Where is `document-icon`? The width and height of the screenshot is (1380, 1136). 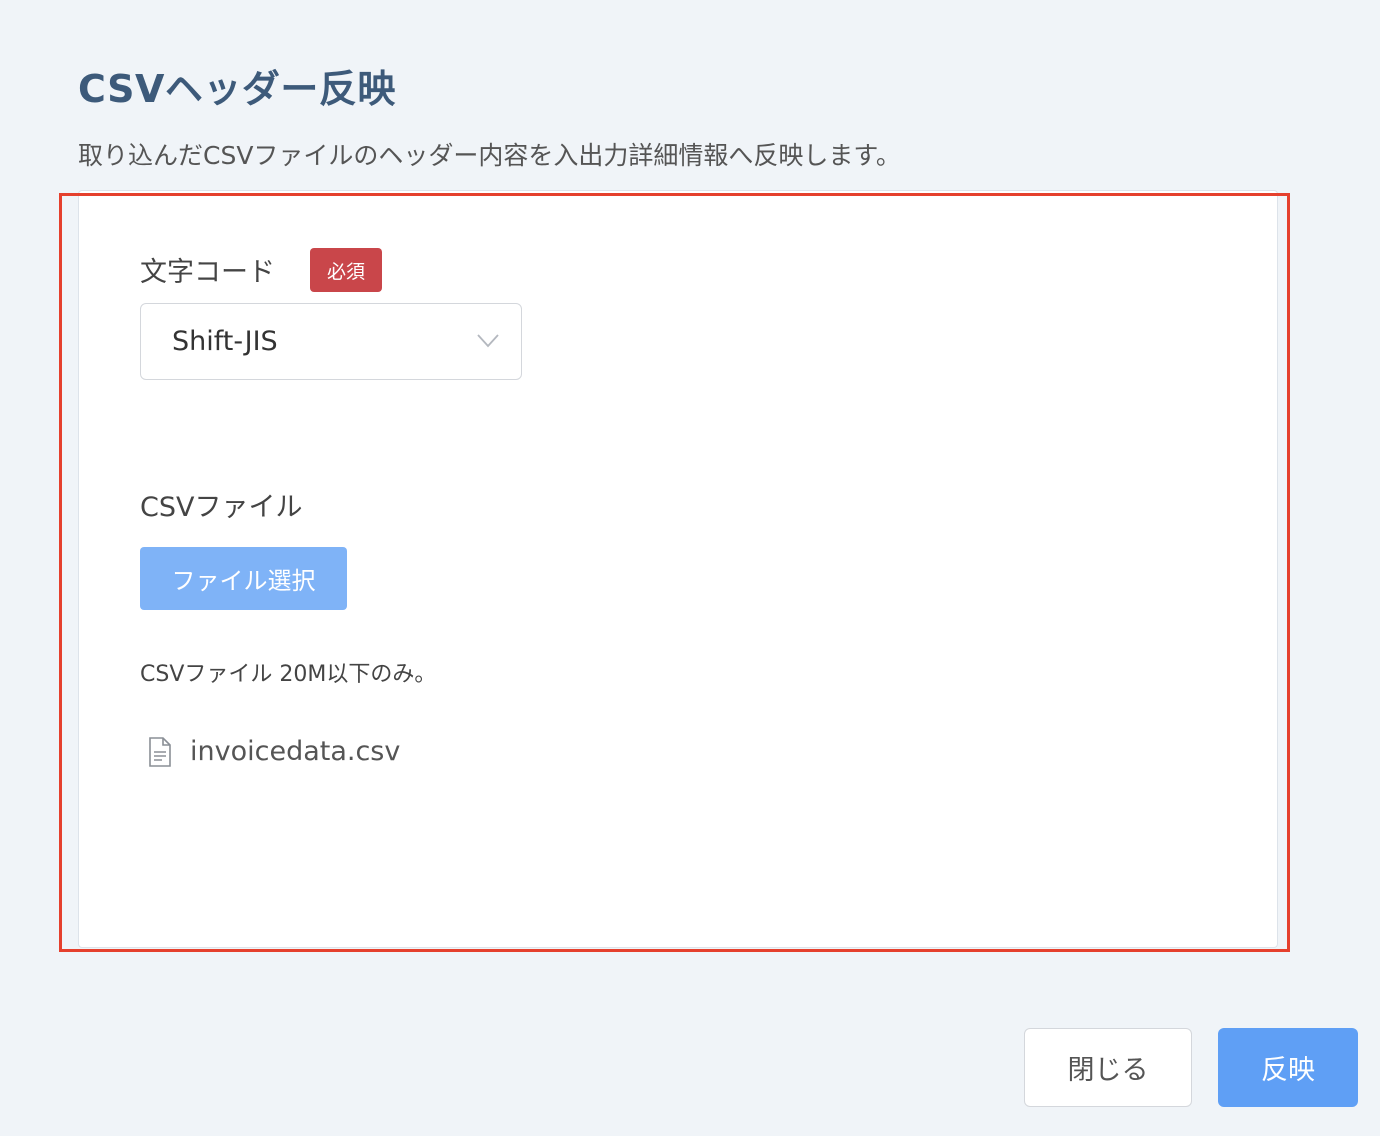 document-icon is located at coordinates (160, 751).